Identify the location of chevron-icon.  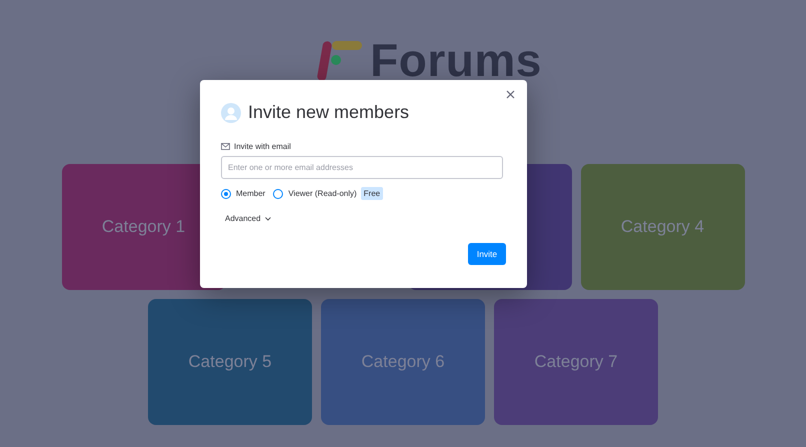
(267, 218).